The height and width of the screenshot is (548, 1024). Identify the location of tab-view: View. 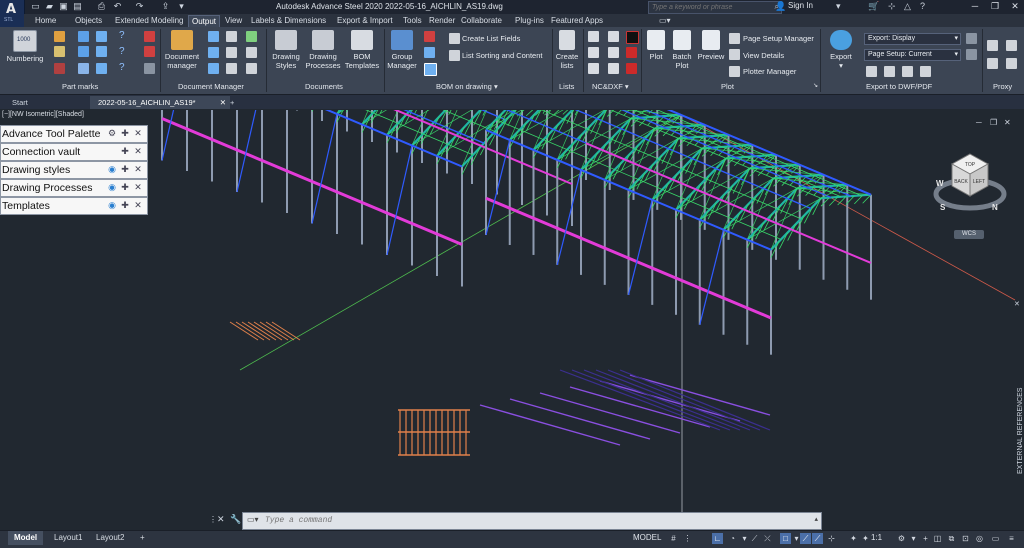
(233, 21).